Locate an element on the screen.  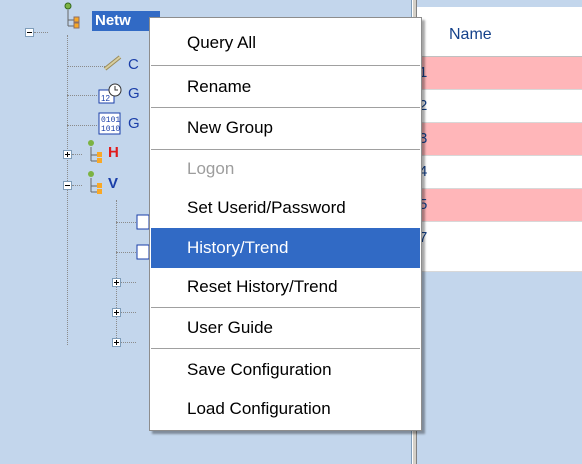
tree-node-label: V is located at coordinates (113, 183).